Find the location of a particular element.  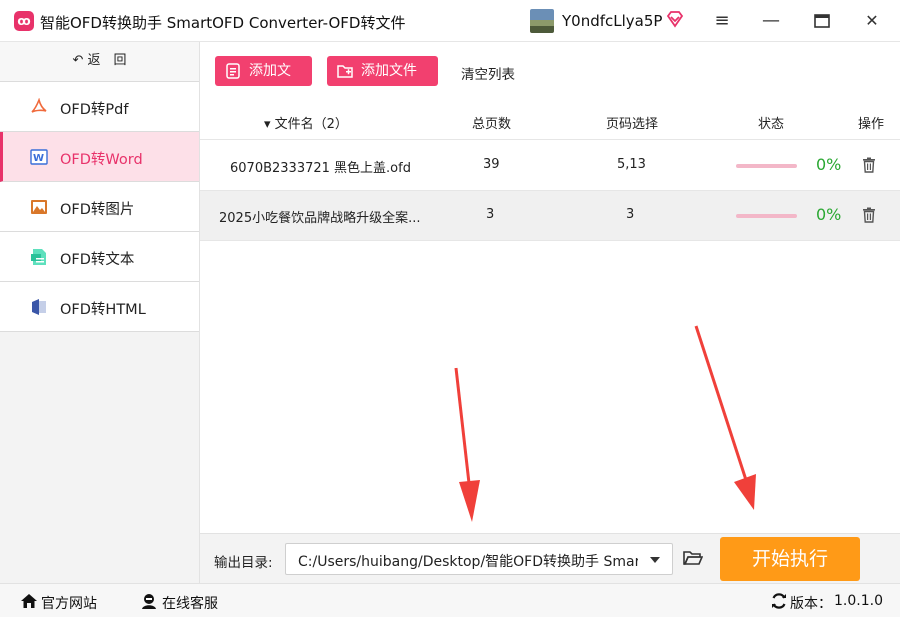

sidebar-item-ofd-to-word: W OFD转Word is located at coordinates (99, 157).